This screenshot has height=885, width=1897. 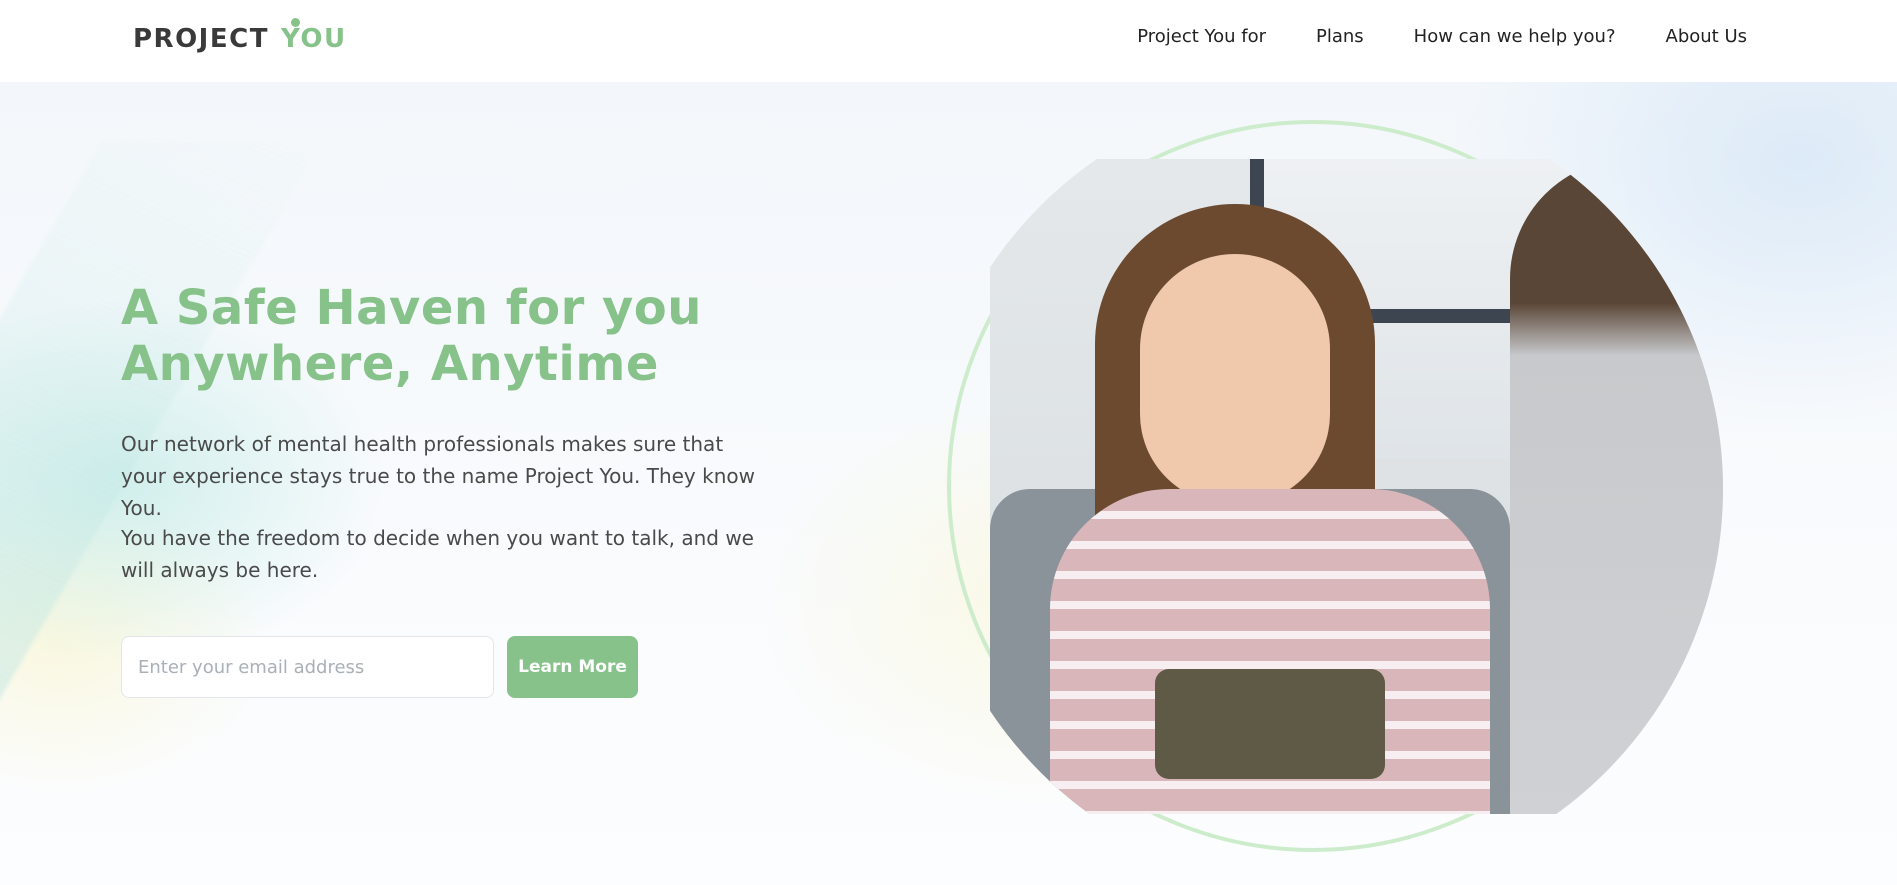 What do you see at coordinates (201, 39) in the screenshot?
I see `logo-text-project: PROJECT` at bounding box center [201, 39].